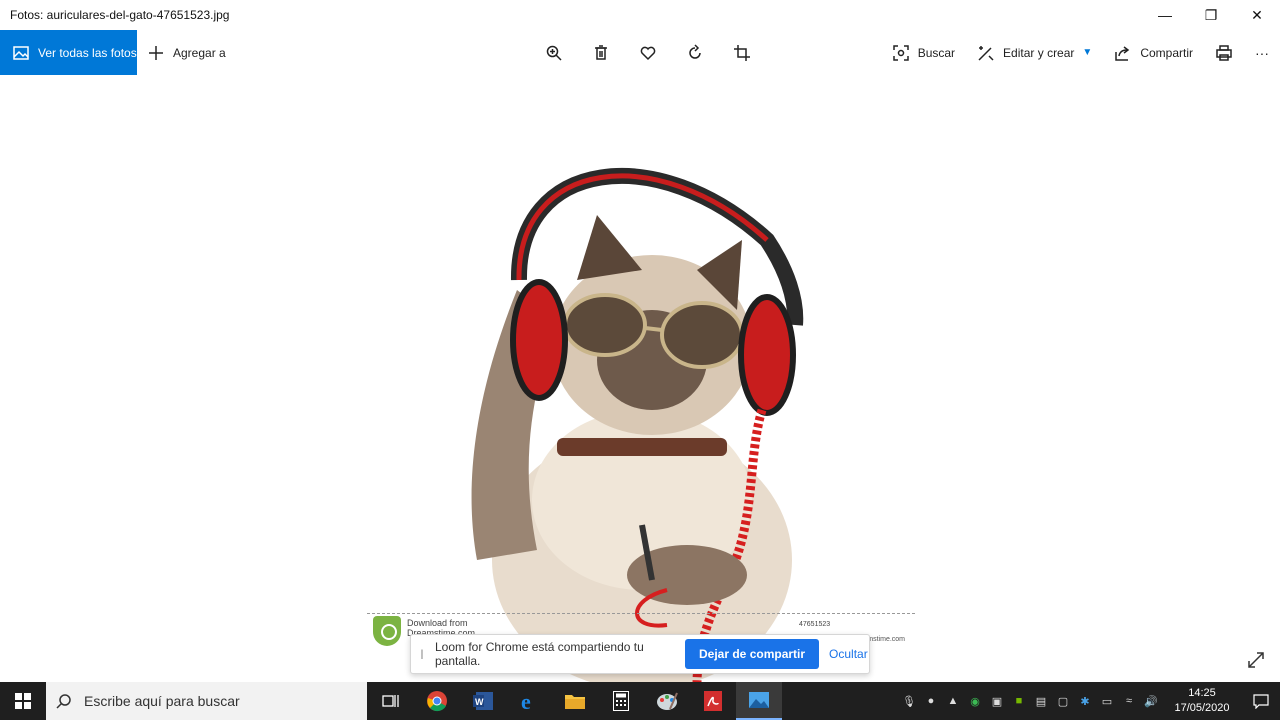 The height and width of the screenshot is (720, 1280). I want to click on photos-icon, so click(759, 700).